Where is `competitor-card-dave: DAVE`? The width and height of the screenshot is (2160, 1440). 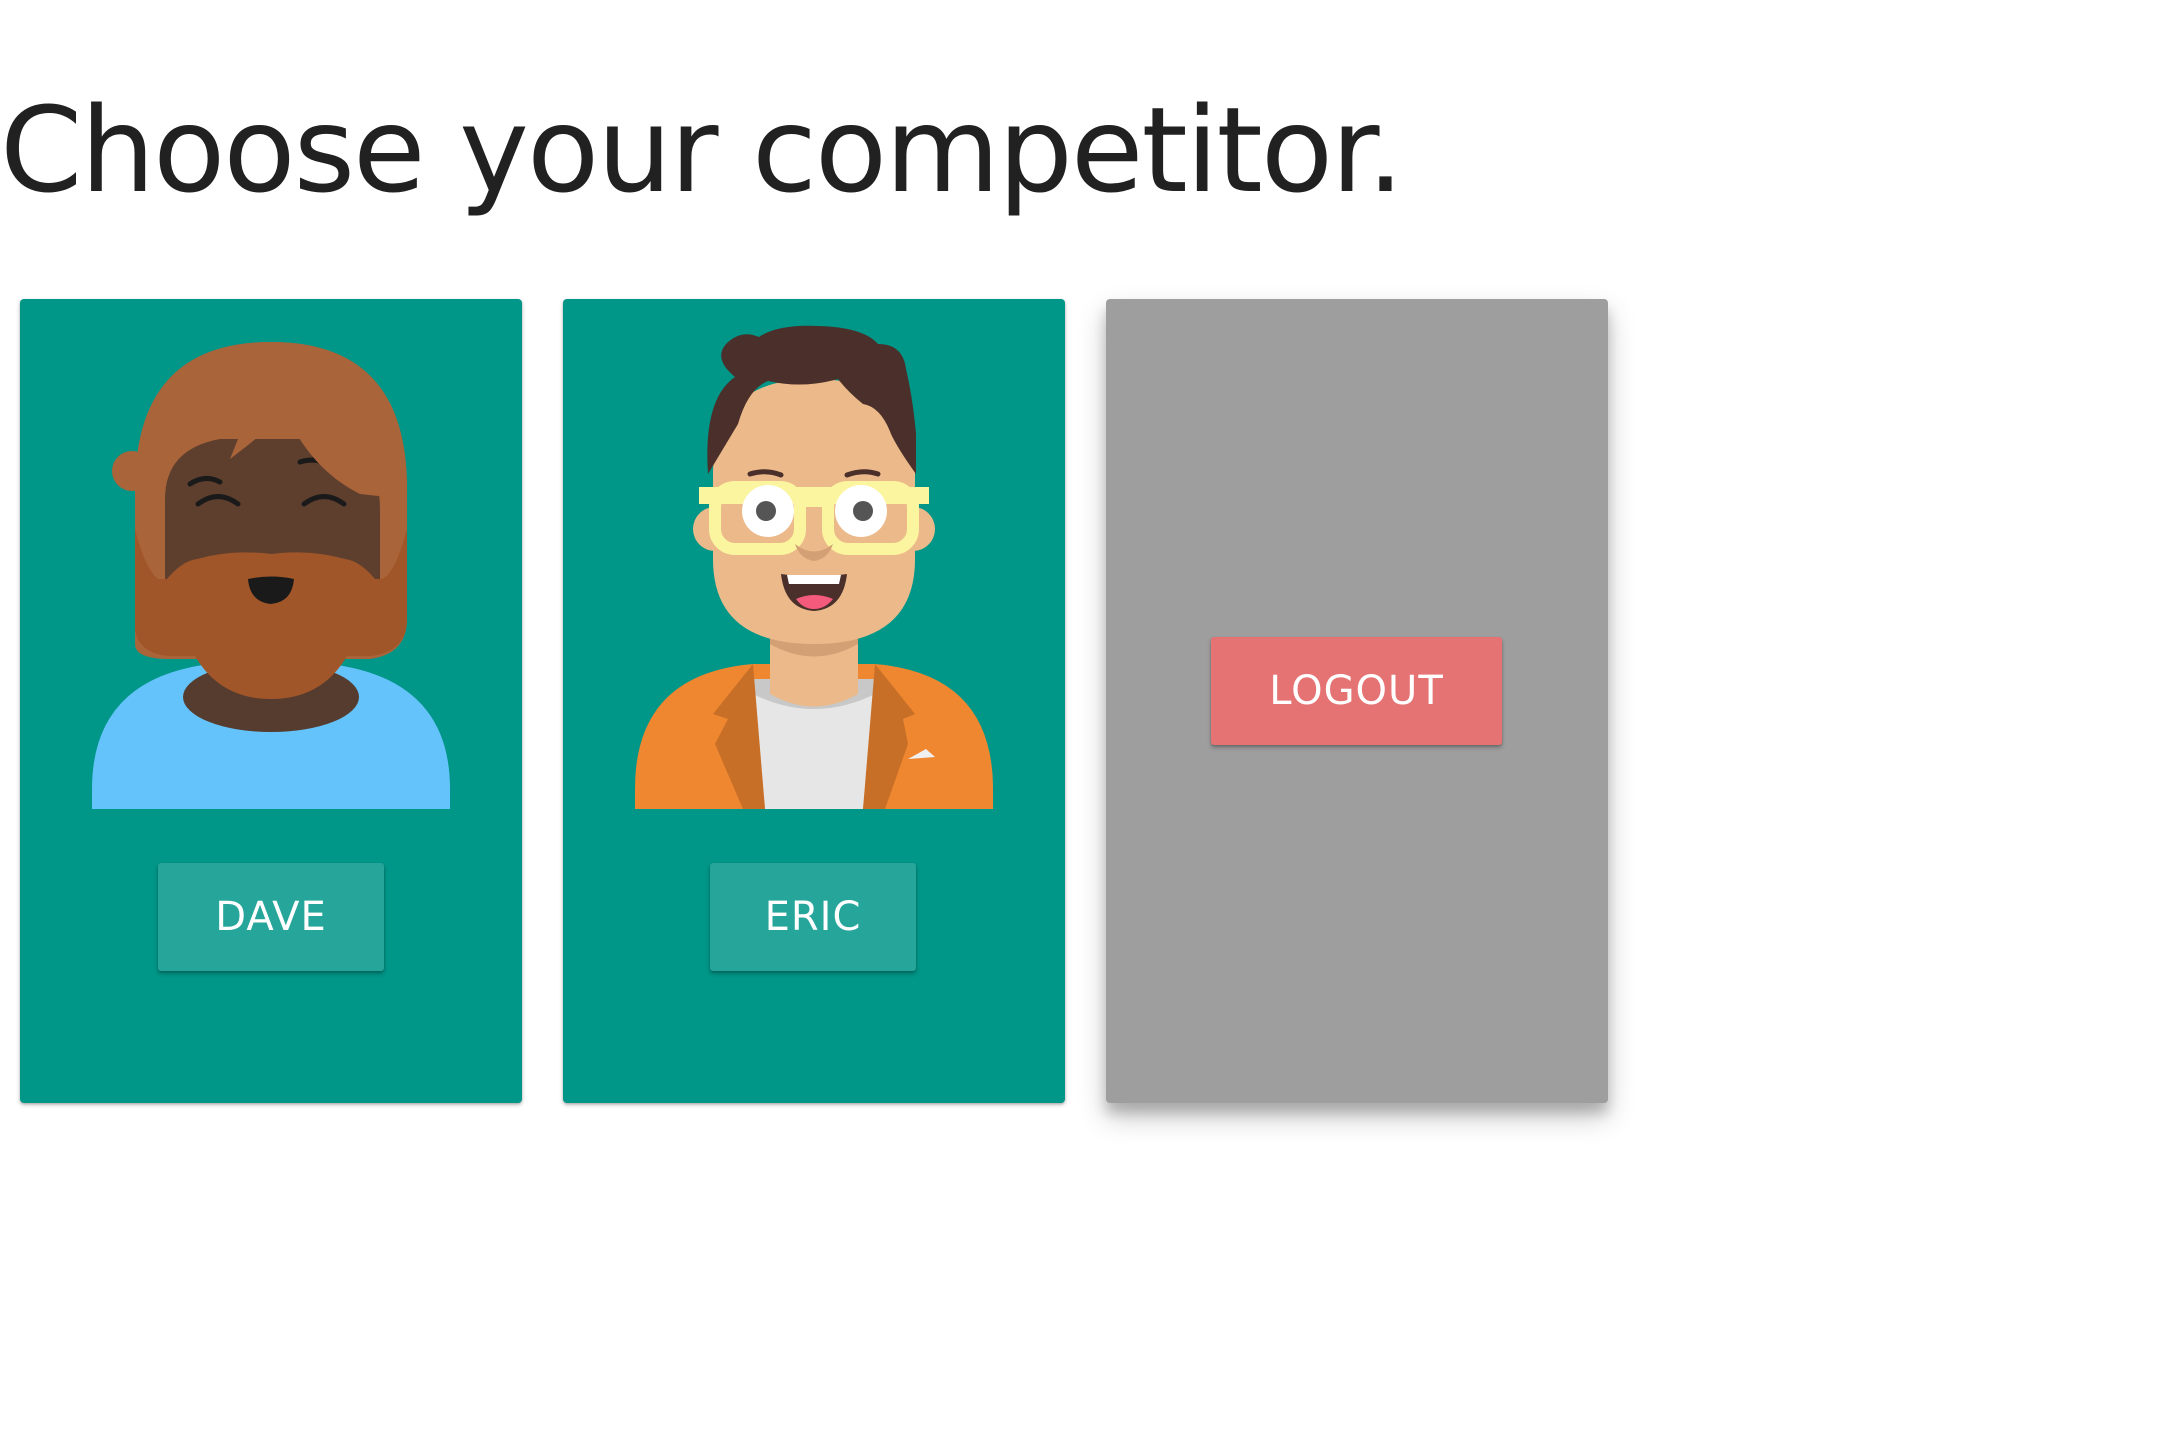
competitor-card-dave: DAVE is located at coordinates (271, 701).